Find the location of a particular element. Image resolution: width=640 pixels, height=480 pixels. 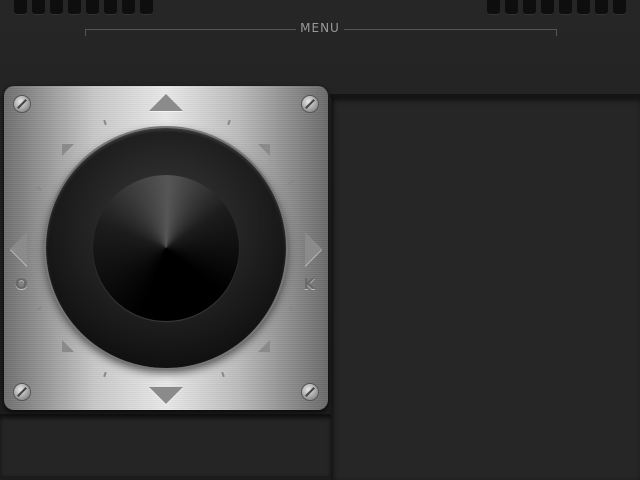

k-key-label: K is located at coordinates (309, 284).